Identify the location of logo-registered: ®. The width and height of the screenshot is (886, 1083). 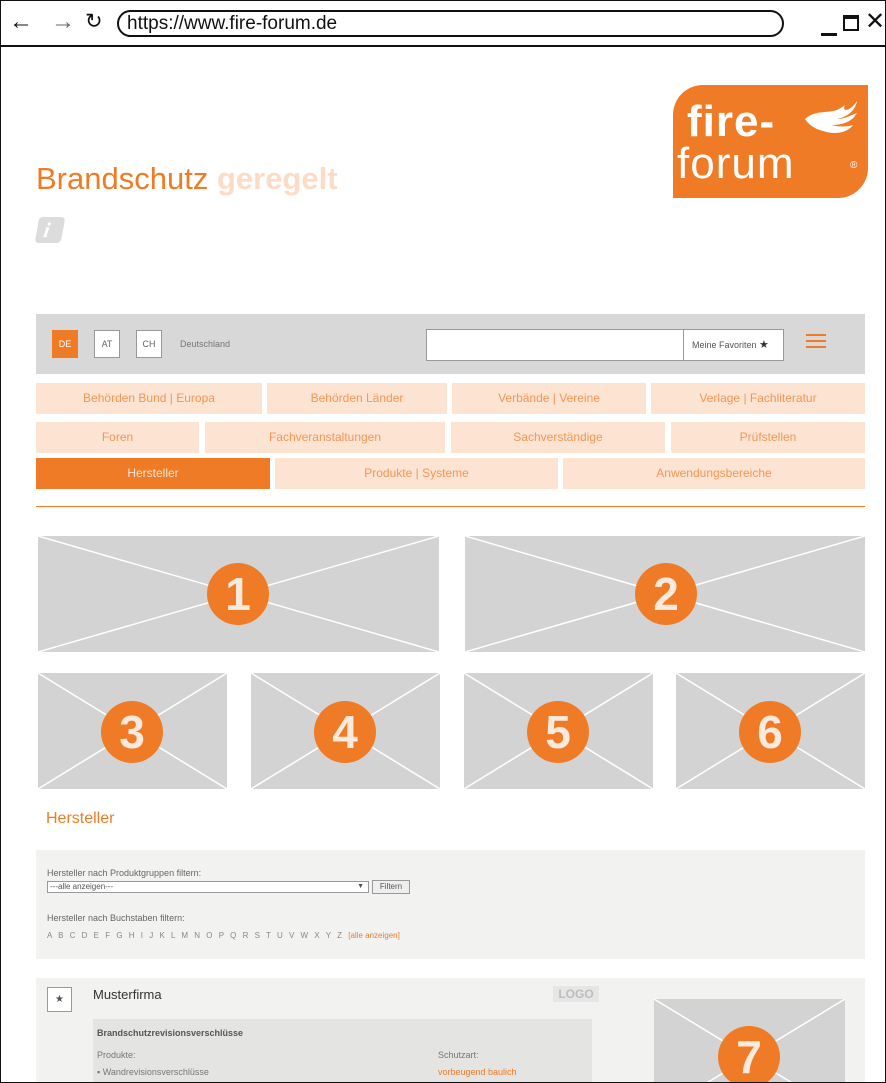
(854, 165).